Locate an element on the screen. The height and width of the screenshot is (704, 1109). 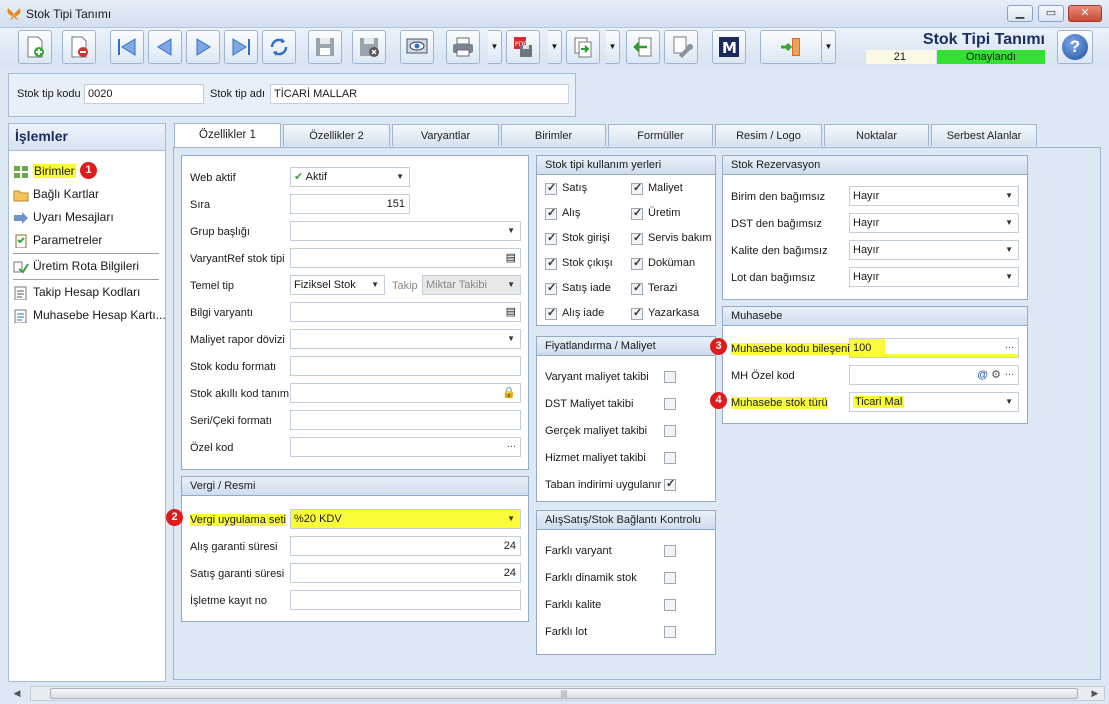
stok-tip-adi-input: TİCARİ MALLAR is located at coordinates (419, 94).